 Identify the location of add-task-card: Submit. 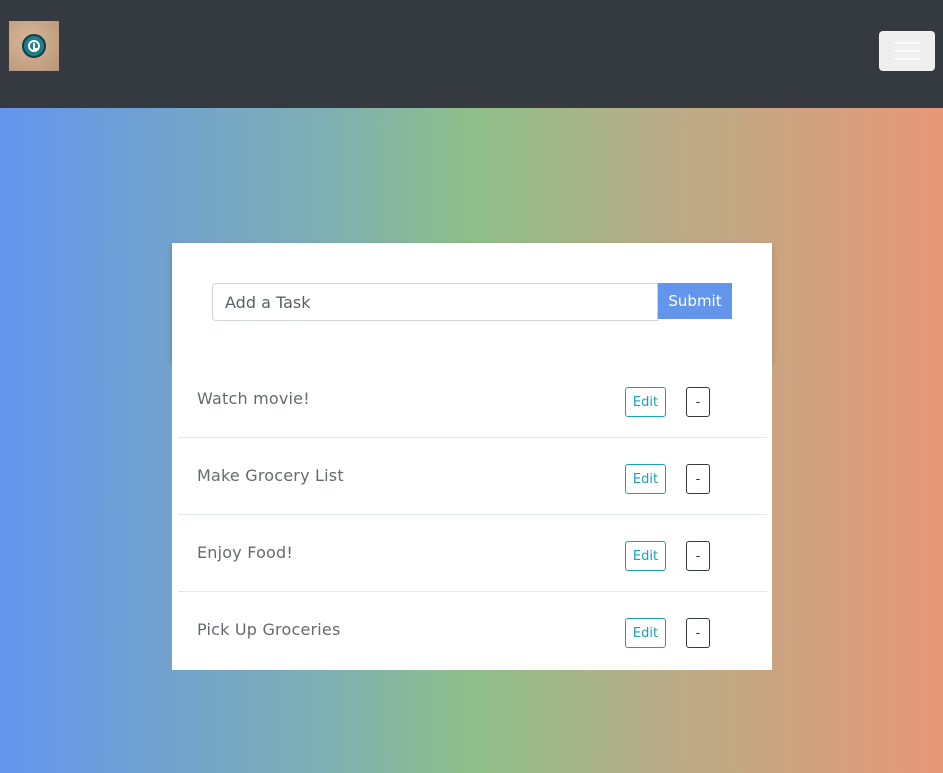
(472, 302).